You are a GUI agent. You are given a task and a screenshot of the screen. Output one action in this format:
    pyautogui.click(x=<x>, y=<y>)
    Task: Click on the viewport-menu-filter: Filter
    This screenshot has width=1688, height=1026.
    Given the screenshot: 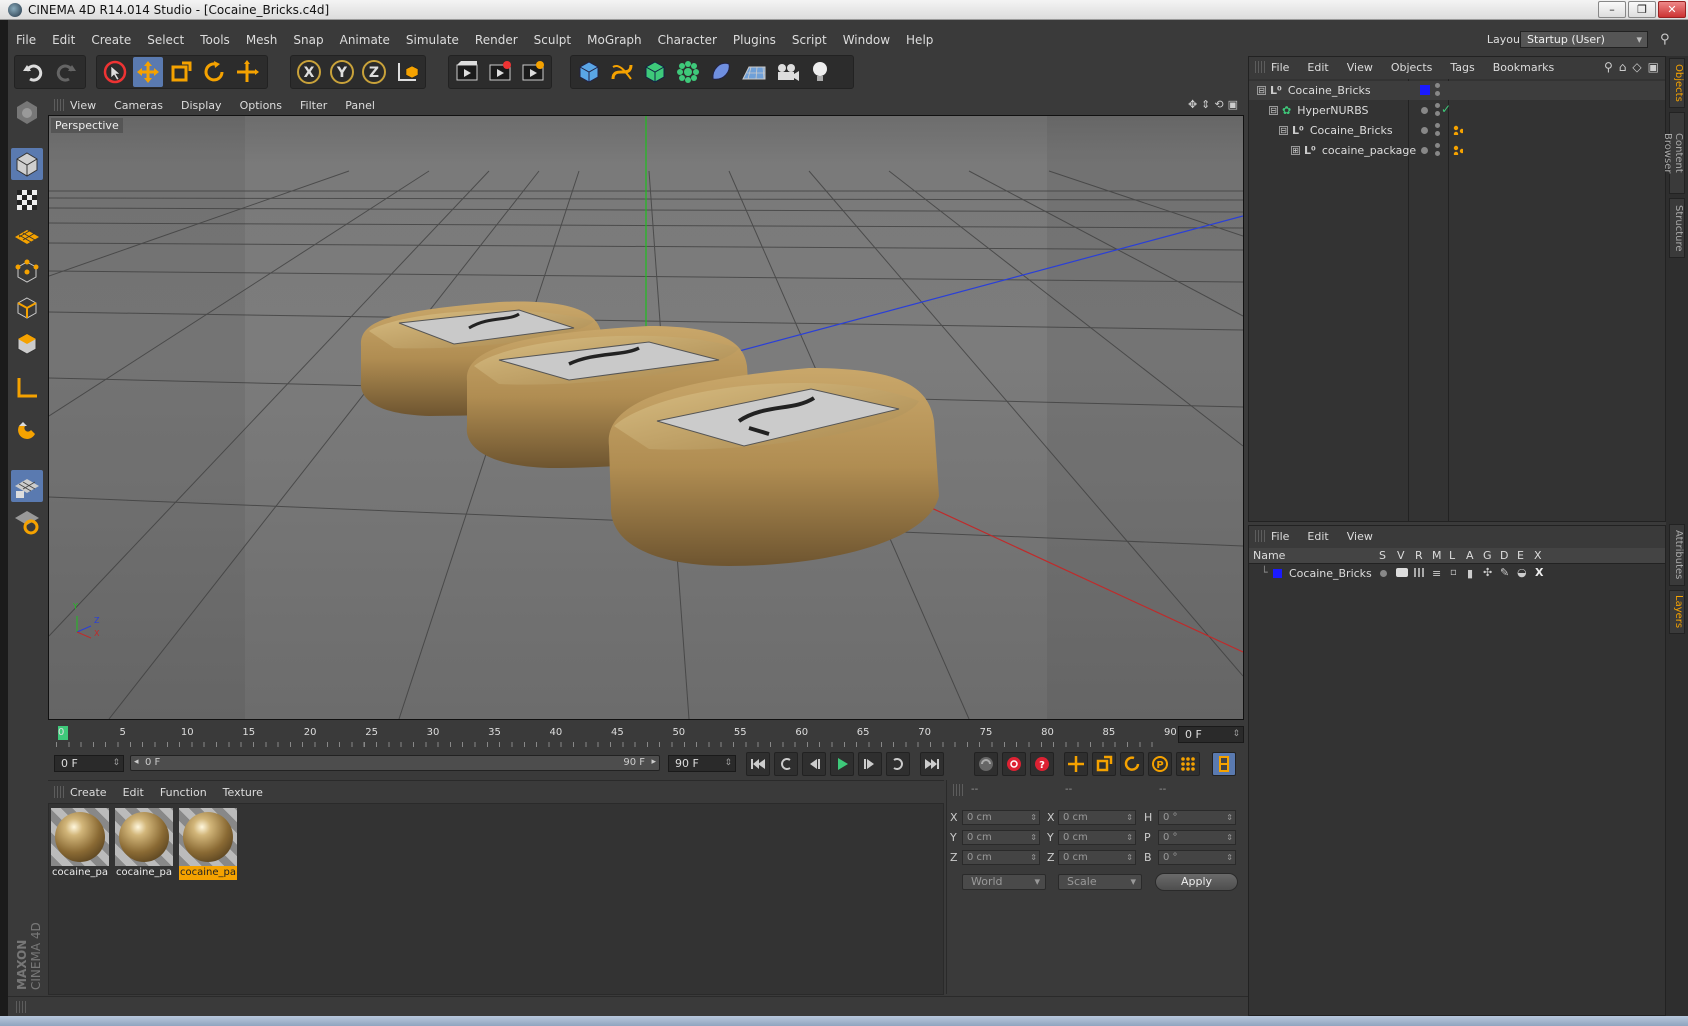 What is the action you would take?
    pyautogui.click(x=313, y=105)
    